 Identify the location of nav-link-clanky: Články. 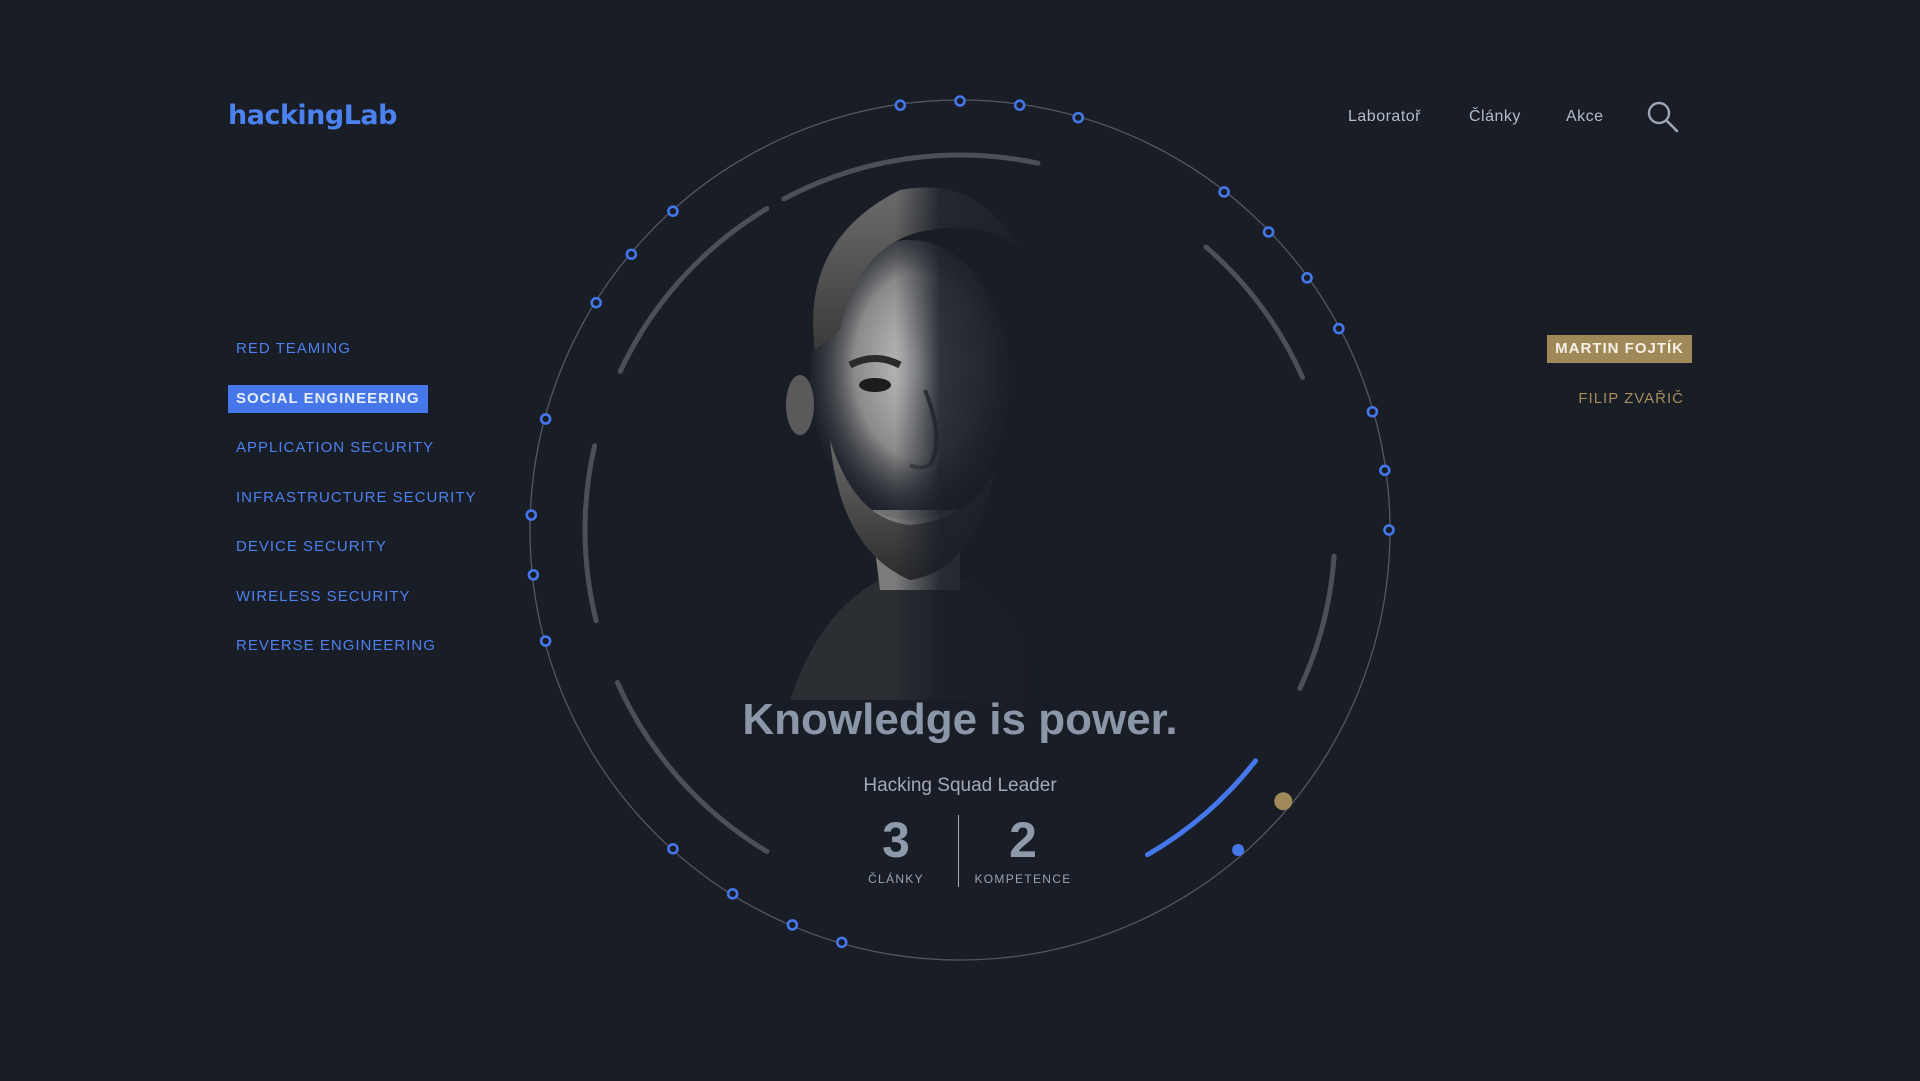
(1495, 117).